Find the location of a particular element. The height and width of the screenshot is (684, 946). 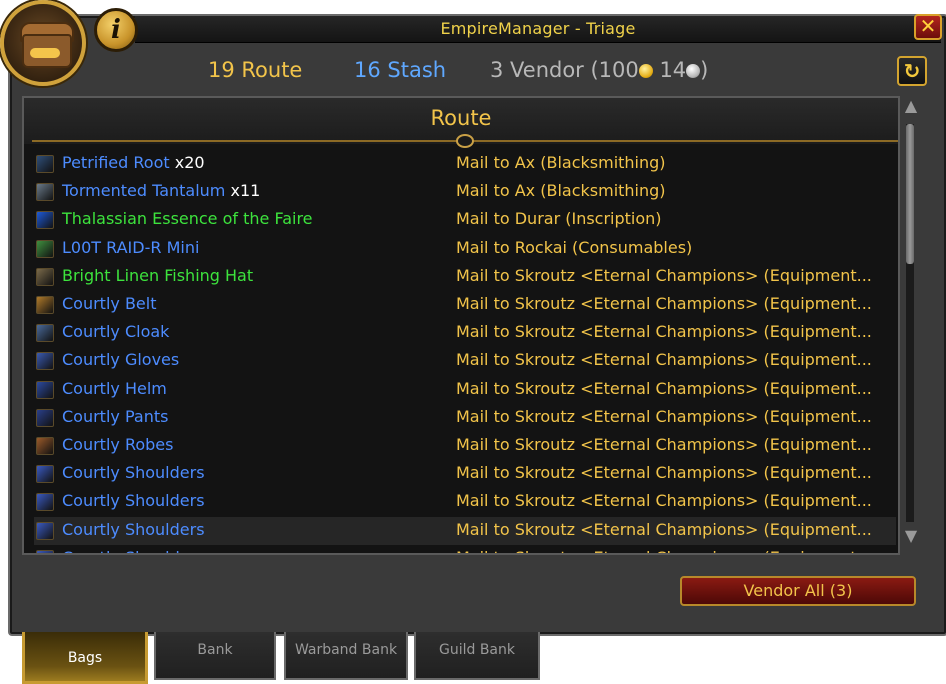

panel-header: Route is located at coordinates (461, 123).